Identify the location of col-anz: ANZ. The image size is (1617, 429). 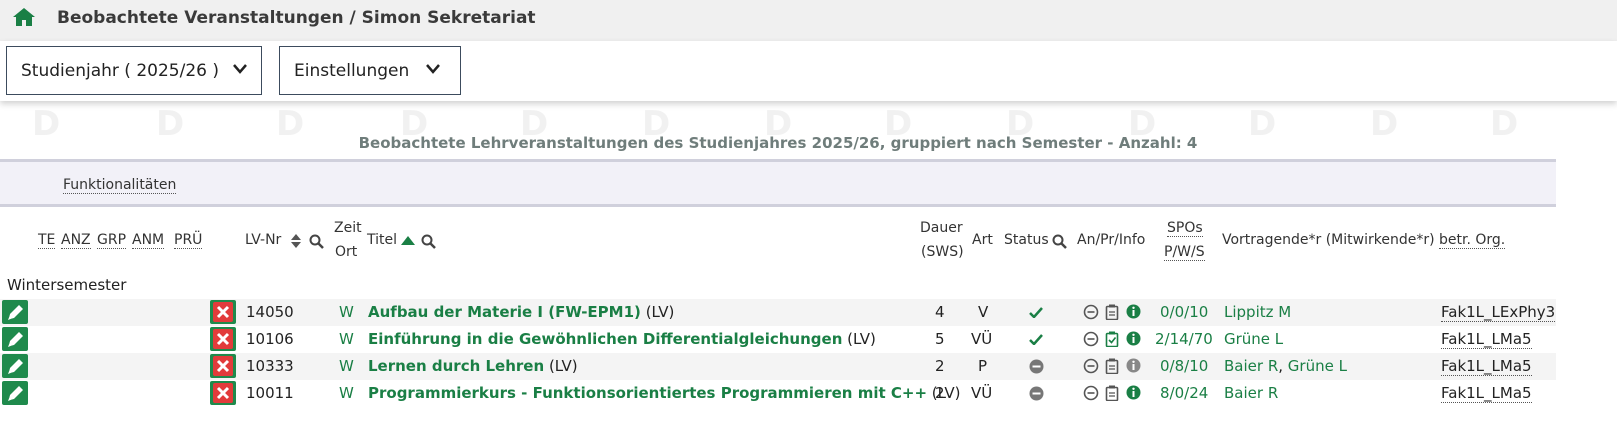
(76, 240).